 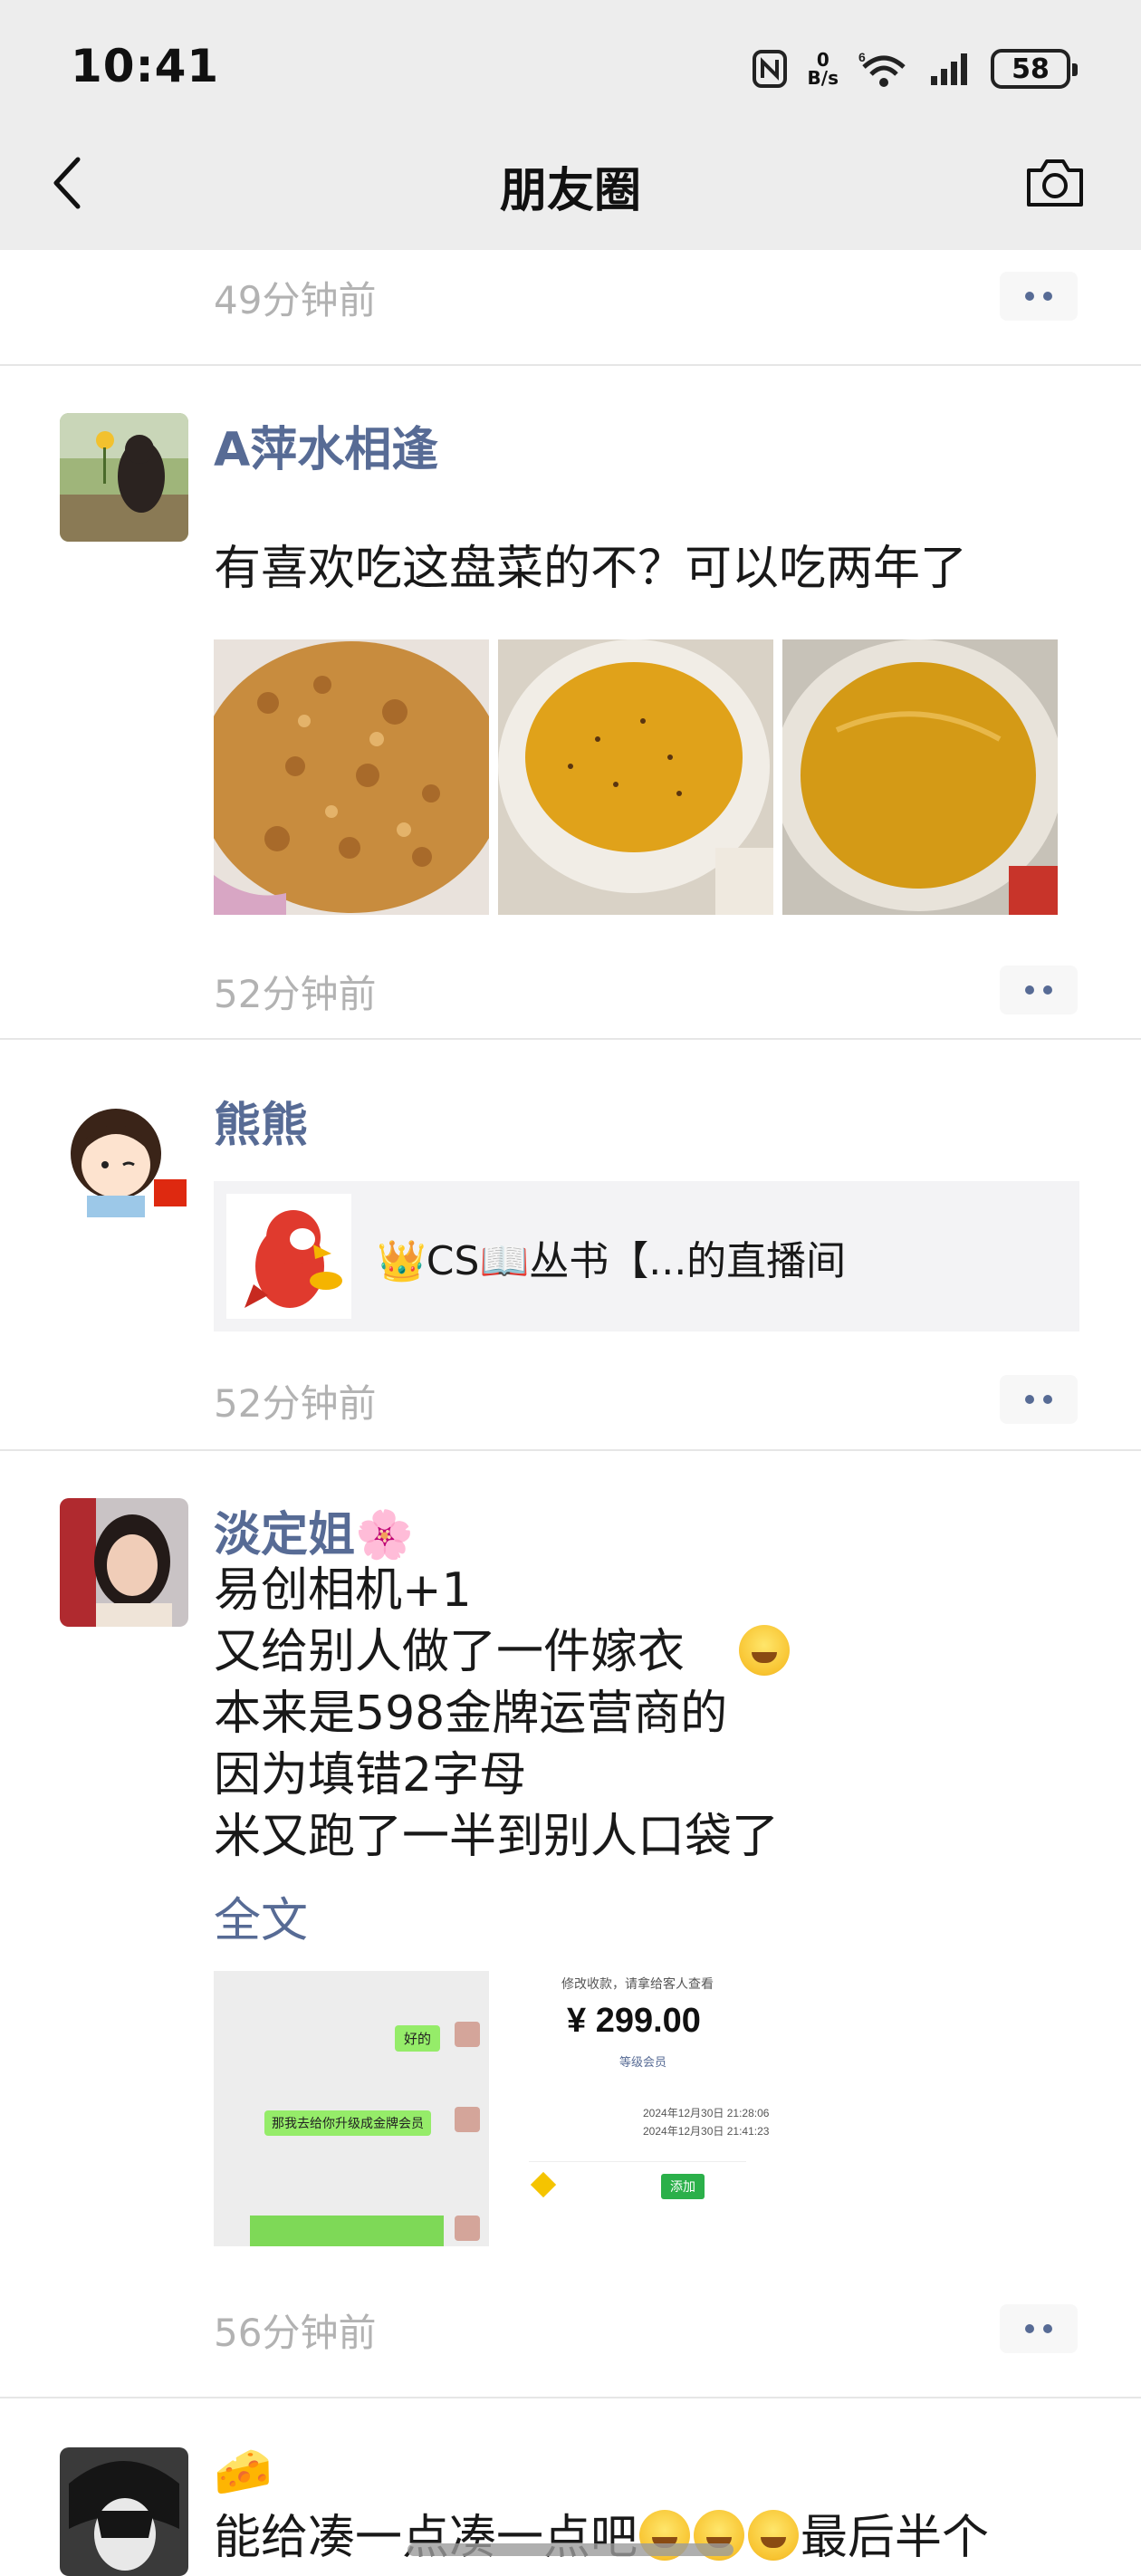 I want to click on crying-laughing-emoji-icon, so click(x=764, y=1650).